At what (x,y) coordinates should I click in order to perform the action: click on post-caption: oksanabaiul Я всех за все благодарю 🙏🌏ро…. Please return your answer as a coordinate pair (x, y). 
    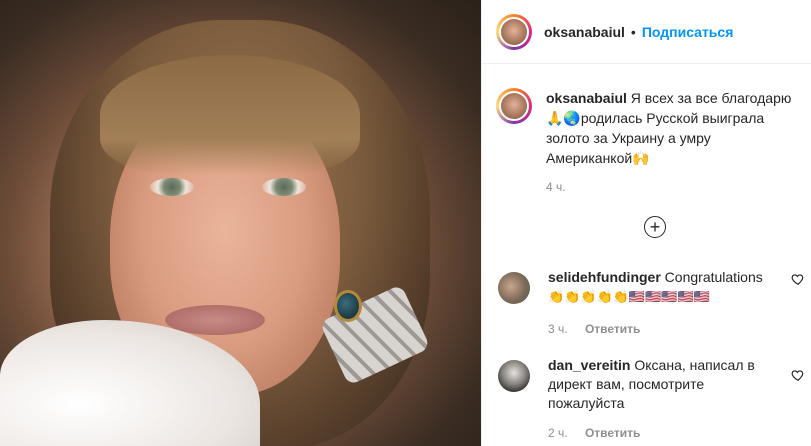
    Looking at the image, I should click on (646, 141).